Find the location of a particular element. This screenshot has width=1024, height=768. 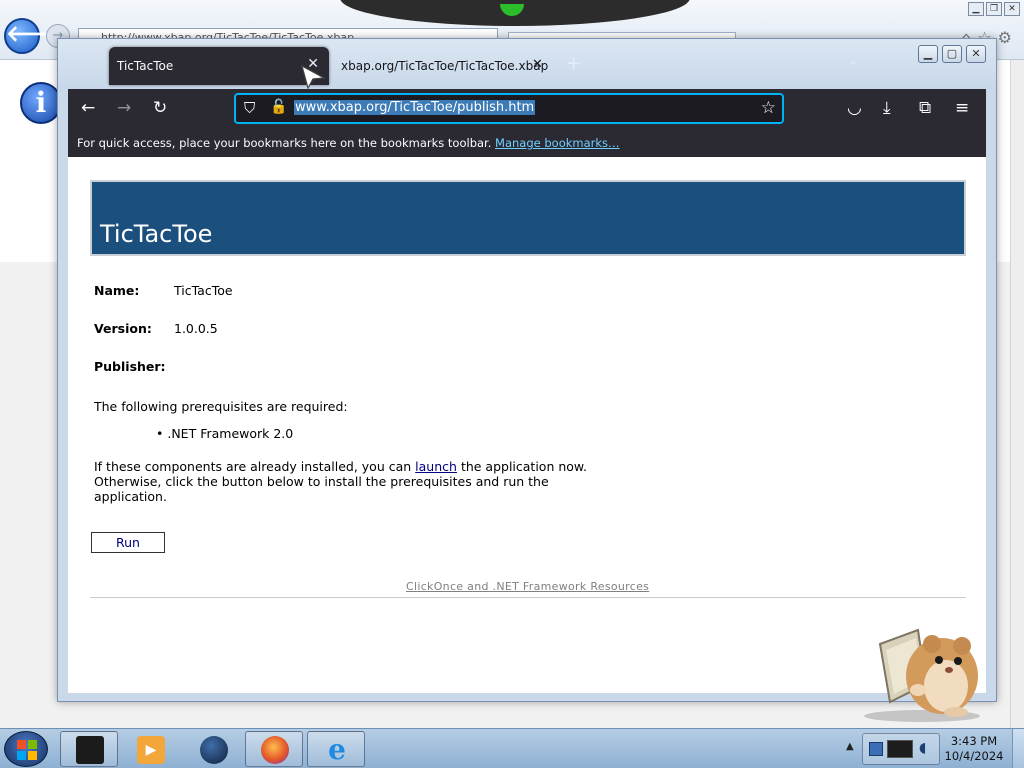

system-tray: ◖ is located at coordinates (901, 749).